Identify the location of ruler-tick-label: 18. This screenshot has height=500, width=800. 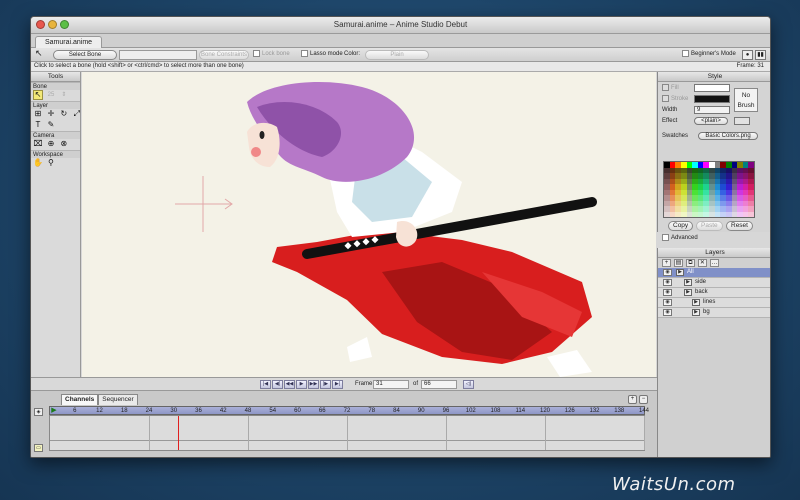
(124, 411).